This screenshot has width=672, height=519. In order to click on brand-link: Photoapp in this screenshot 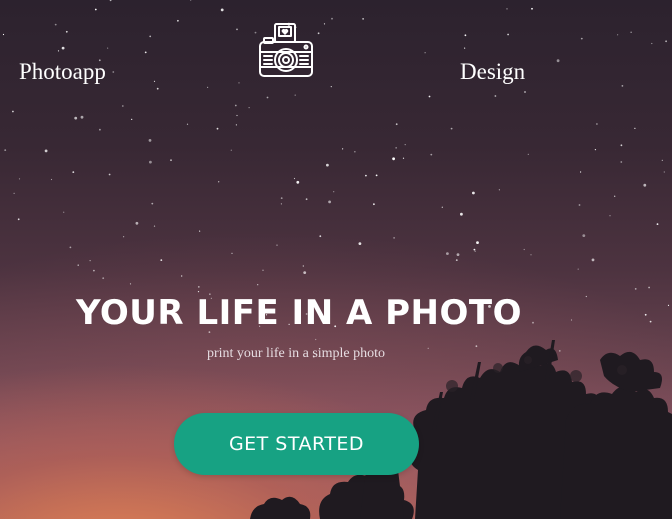, I will do `click(62, 72)`.